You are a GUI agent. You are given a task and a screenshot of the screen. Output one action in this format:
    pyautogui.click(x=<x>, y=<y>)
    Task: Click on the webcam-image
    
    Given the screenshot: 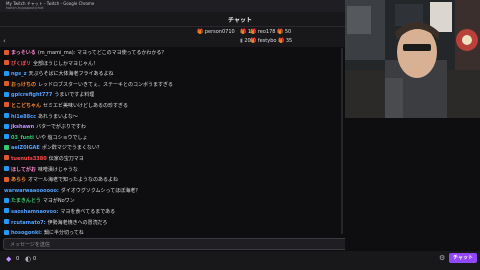 What is the action you would take?
    pyautogui.click(x=412, y=59)
    